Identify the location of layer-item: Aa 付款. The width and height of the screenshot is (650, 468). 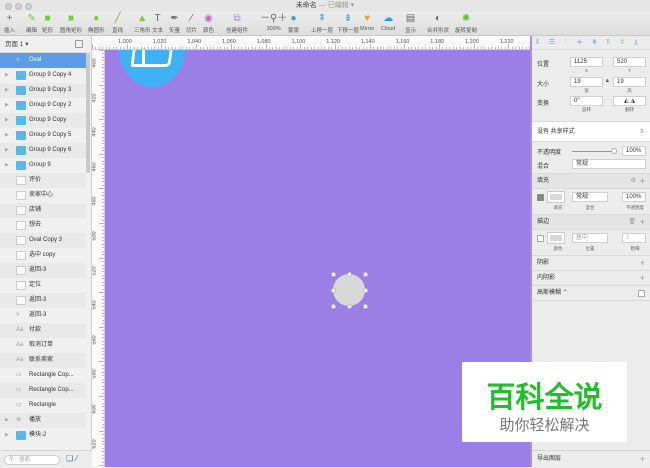
(43, 330).